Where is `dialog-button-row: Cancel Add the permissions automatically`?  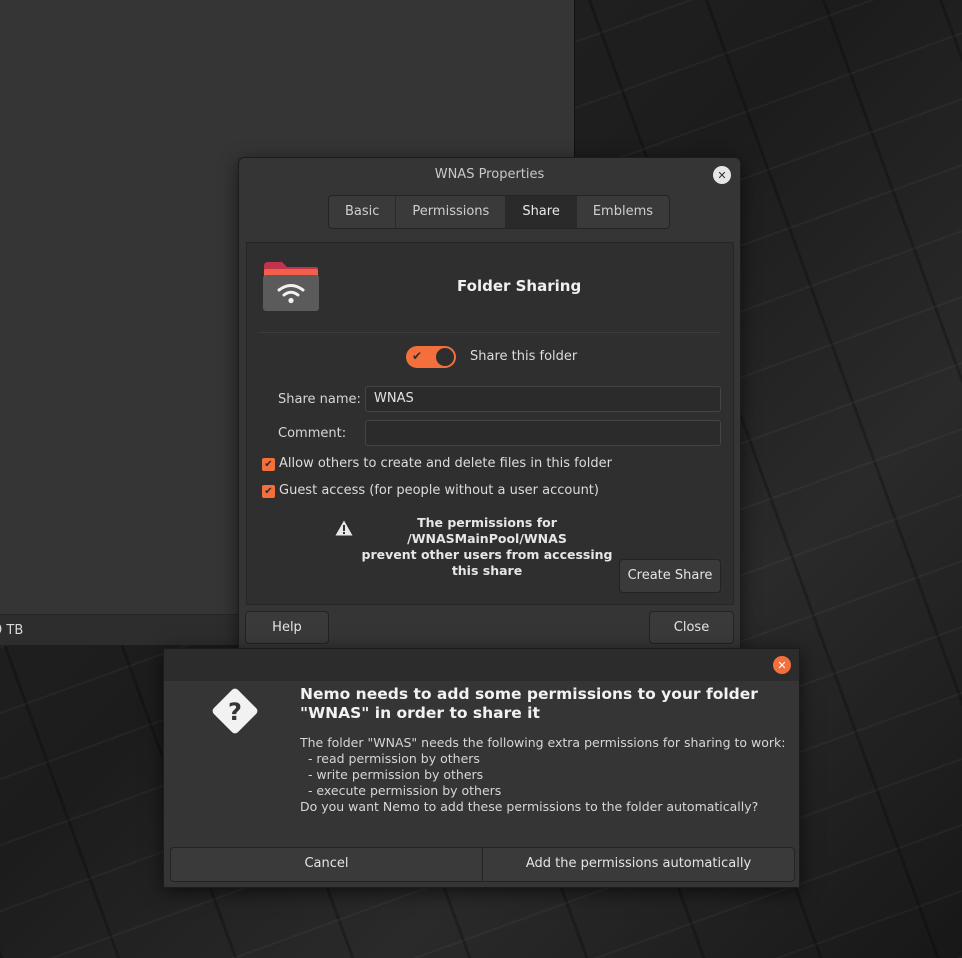 dialog-button-row: Cancel Add the permissions automatically is located at coordinates (482, 864).